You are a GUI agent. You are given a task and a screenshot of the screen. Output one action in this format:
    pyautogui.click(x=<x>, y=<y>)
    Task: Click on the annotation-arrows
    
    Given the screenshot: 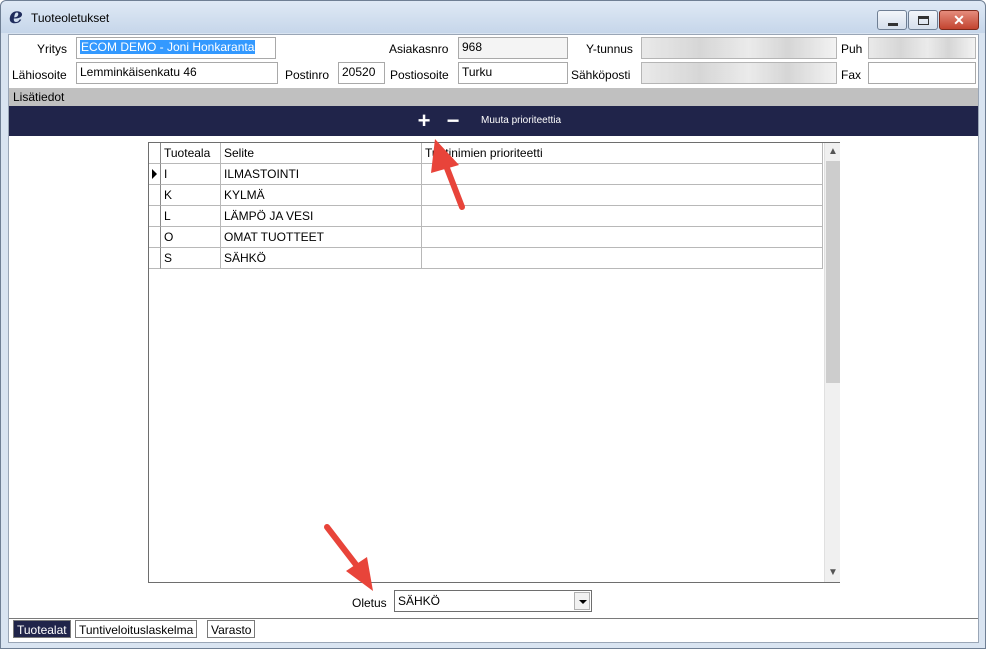 What is the action you would take?
    pyautogui.click(x=394, y=365)
    